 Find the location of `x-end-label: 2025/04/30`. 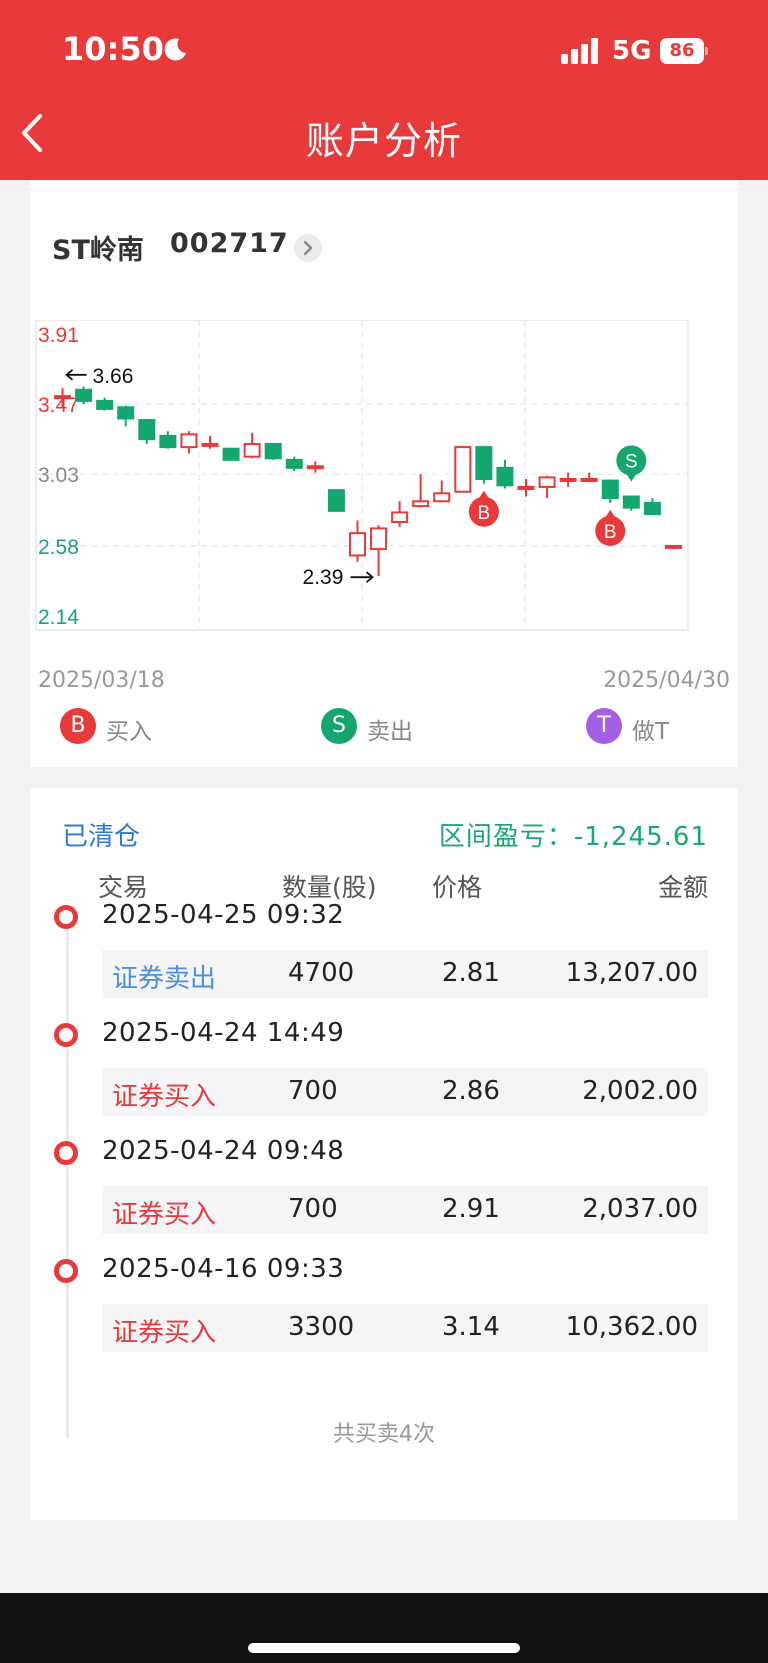

x-end-label: 2025/04/30 is located at coordinates (666, 680).